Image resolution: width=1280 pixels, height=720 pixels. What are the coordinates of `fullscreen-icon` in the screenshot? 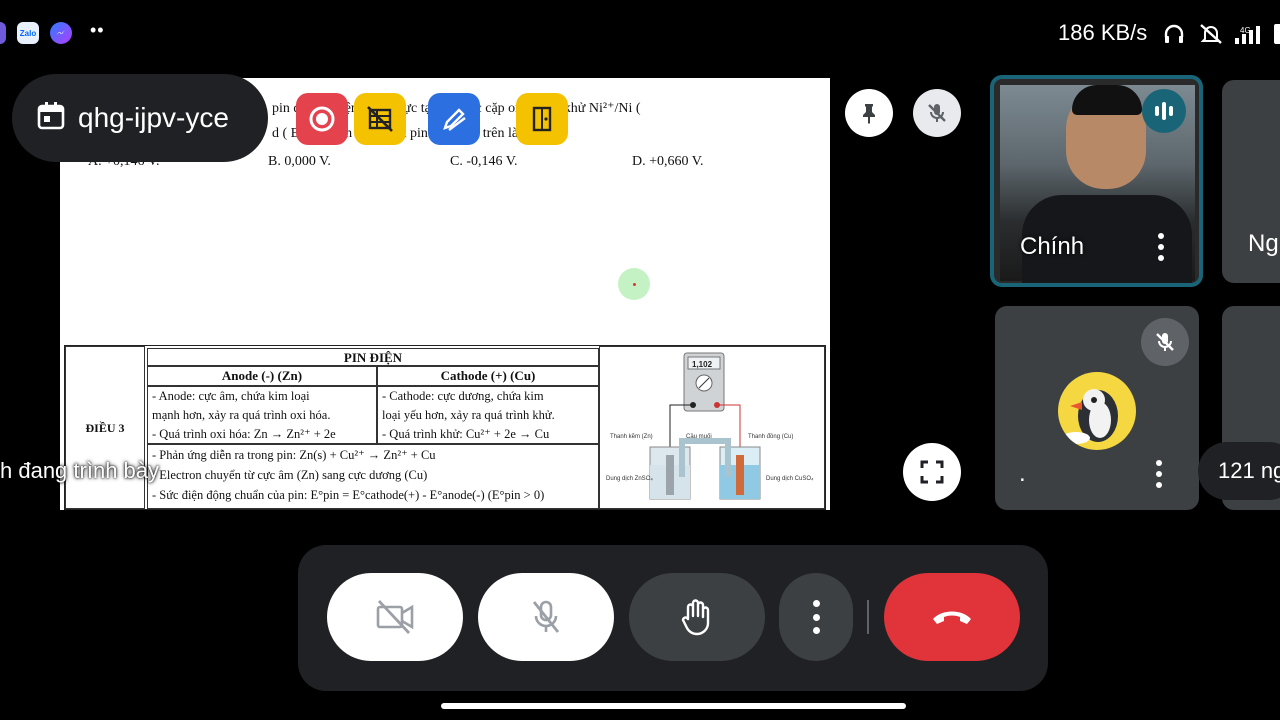 It's located at (932, 472).